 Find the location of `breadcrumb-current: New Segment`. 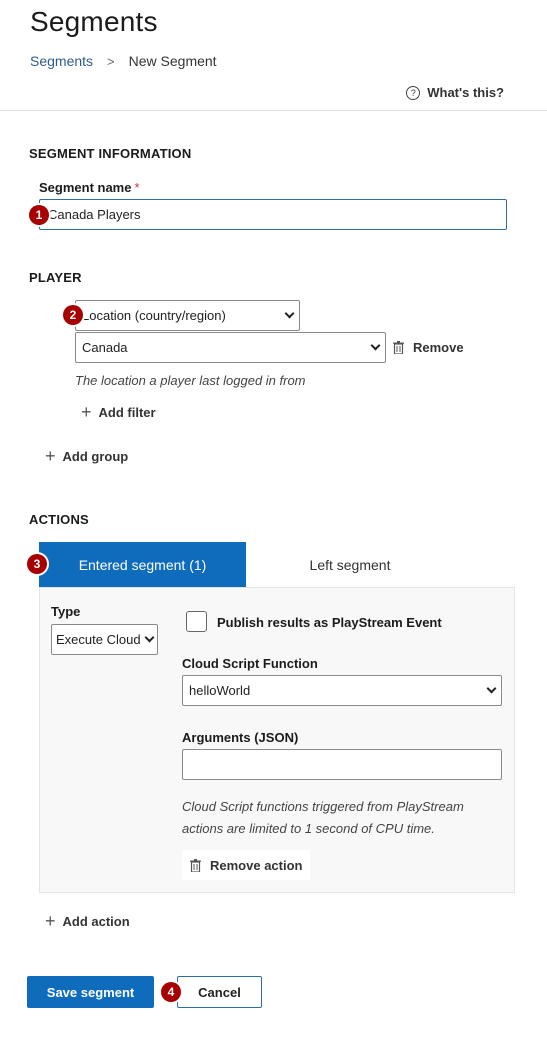

breadcrumb-current: New Segment is located at coordinates (172, 61).